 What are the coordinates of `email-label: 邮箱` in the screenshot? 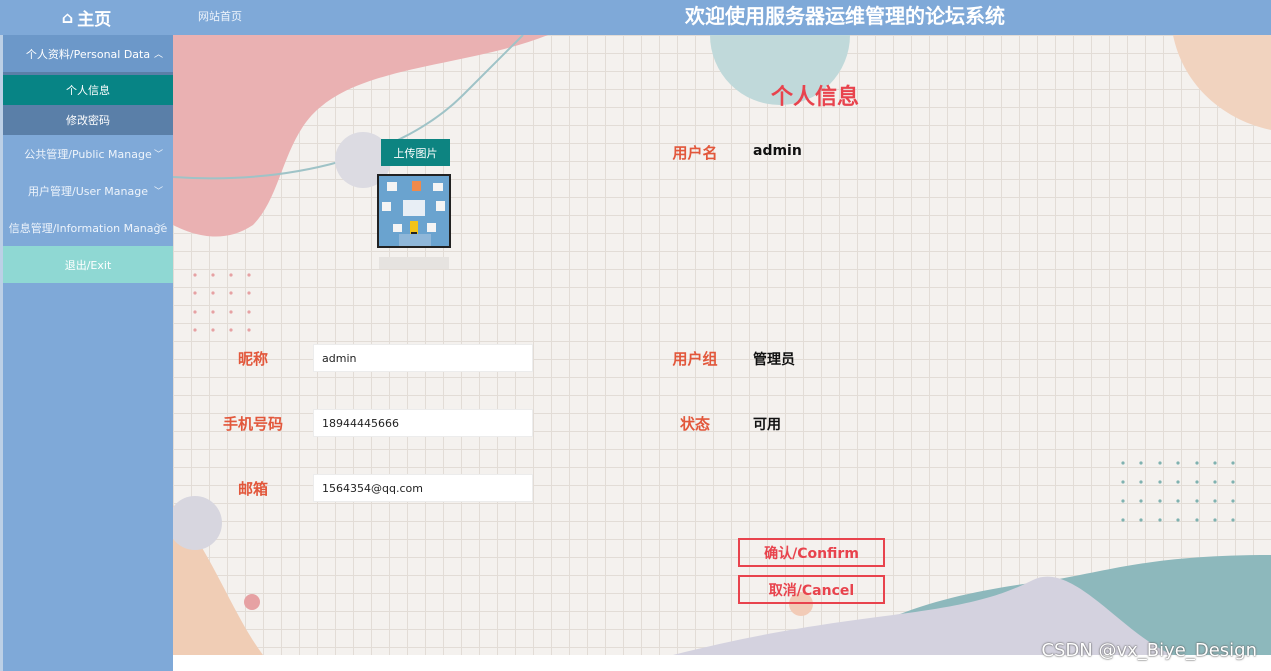 It's located at (252, 489).